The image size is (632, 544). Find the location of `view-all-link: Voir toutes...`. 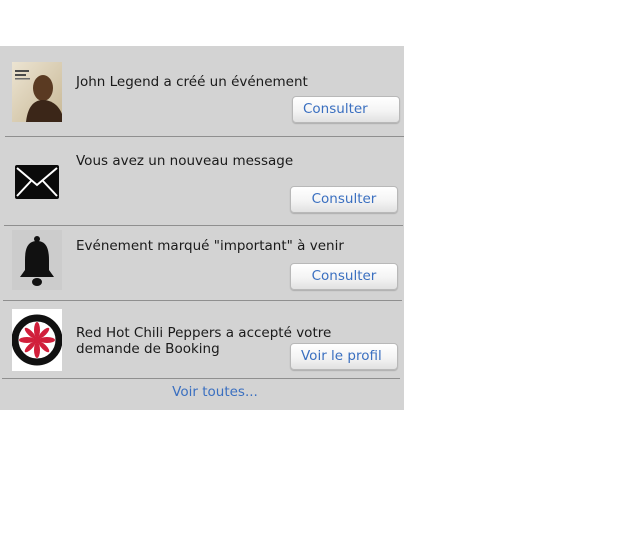

view-all-link: Voir toutes... is located at coordinates (215, 392).